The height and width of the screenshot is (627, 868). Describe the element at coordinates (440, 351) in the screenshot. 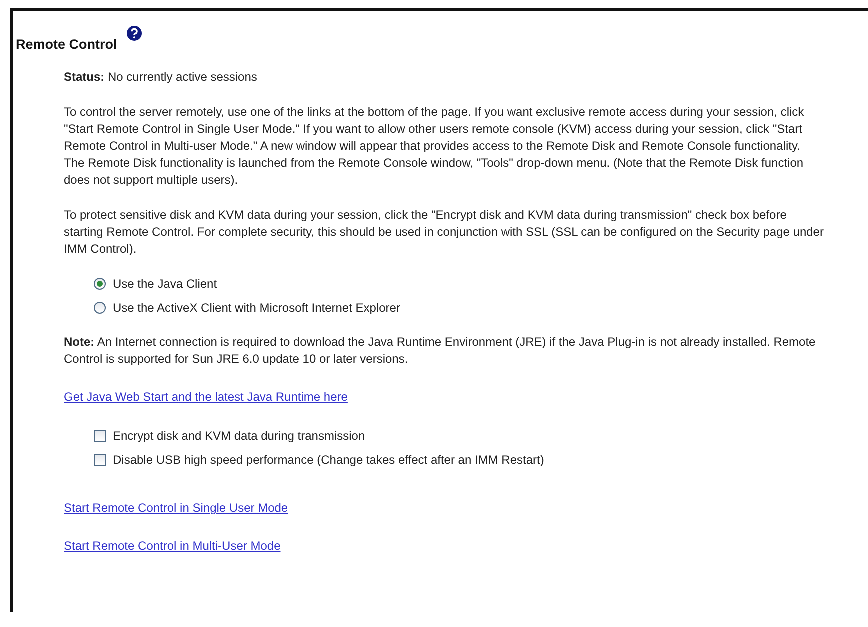

I see `note-paragraph: Note: An Internet connection is required to download the Java Runtime Environment (JRE) if the Java Plug-in is not already installed. Remote Control is supported for Sun JRE 6.0 update 10 or later versions.` at that location.